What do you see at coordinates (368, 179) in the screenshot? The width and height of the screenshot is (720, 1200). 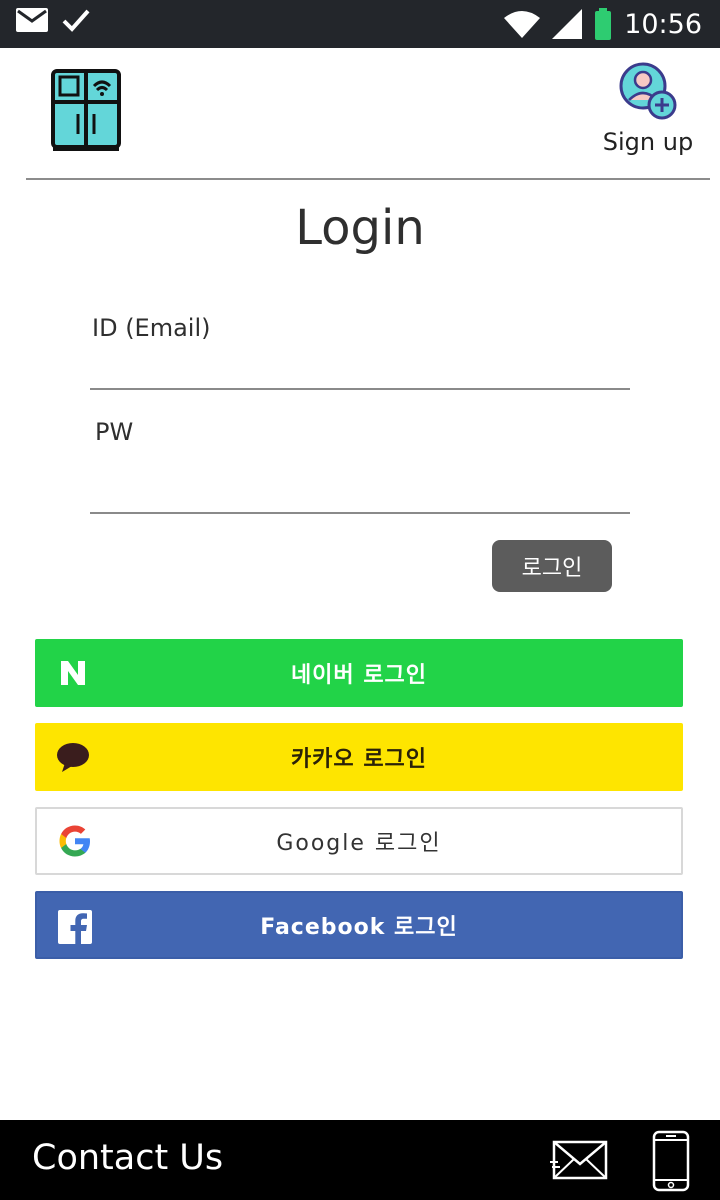 I see `header-divider` at bounding box center [368, 179].